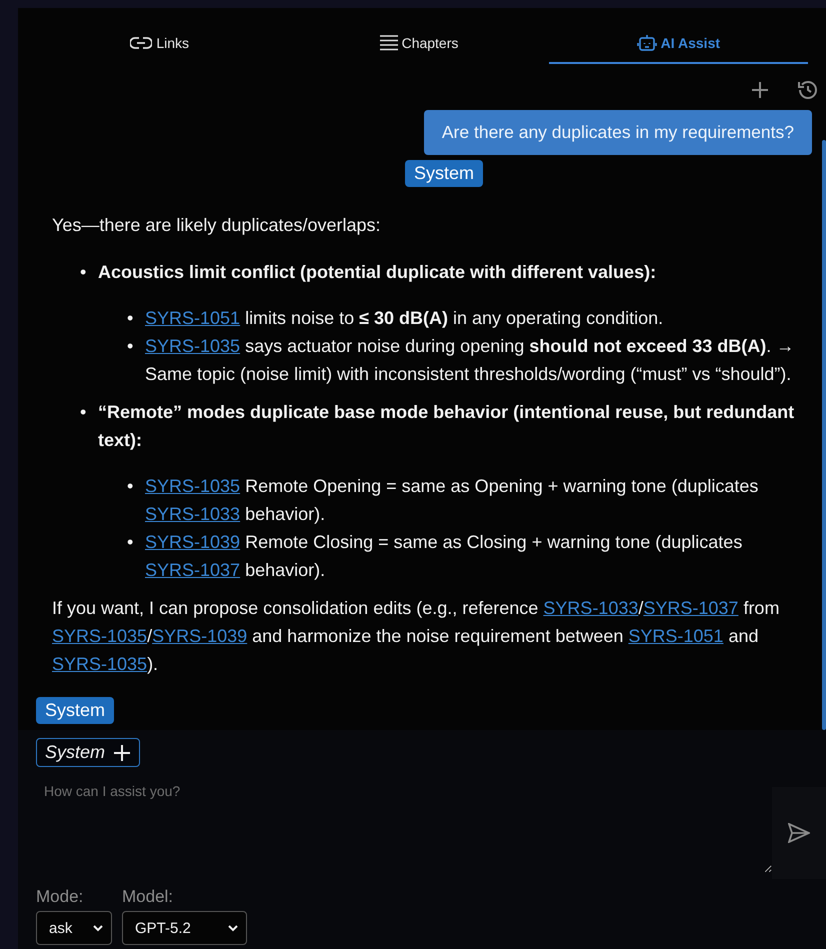 This screenshot has height=949, width=826. Describe the element at coordinates (141, 43) in the screenshot. I see `link-icon` at that location.